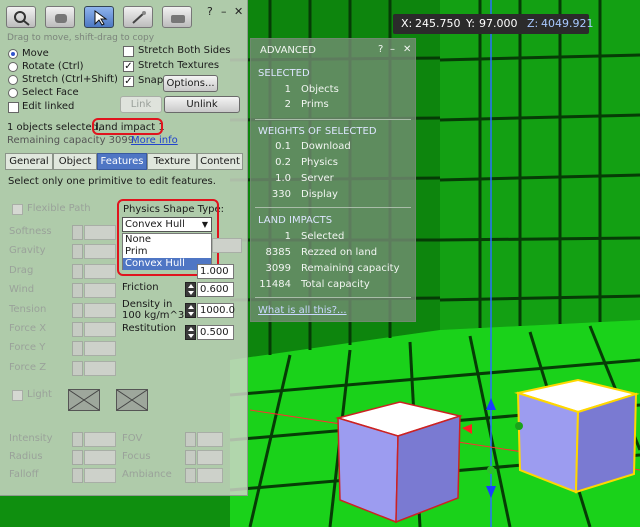 This screenshot has width=640, height=527. I want to click on tension-spinner, so click(77, 310).